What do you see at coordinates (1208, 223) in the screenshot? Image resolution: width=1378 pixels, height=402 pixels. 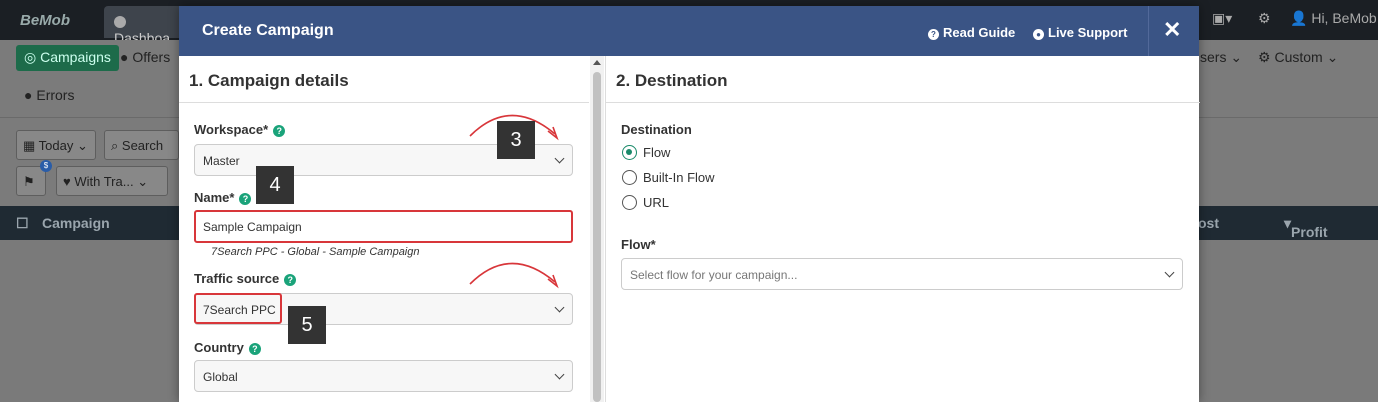 I see `col-cost: ost` at bounding box center [1208, 223].